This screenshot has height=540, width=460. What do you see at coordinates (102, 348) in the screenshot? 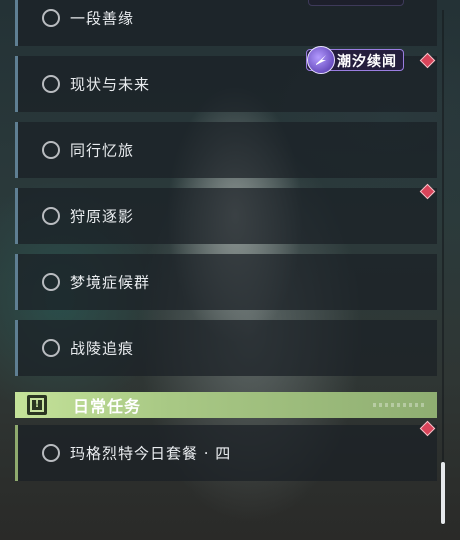
I see `quest-label: 战陵追痕` at bounding box center [102, 348].